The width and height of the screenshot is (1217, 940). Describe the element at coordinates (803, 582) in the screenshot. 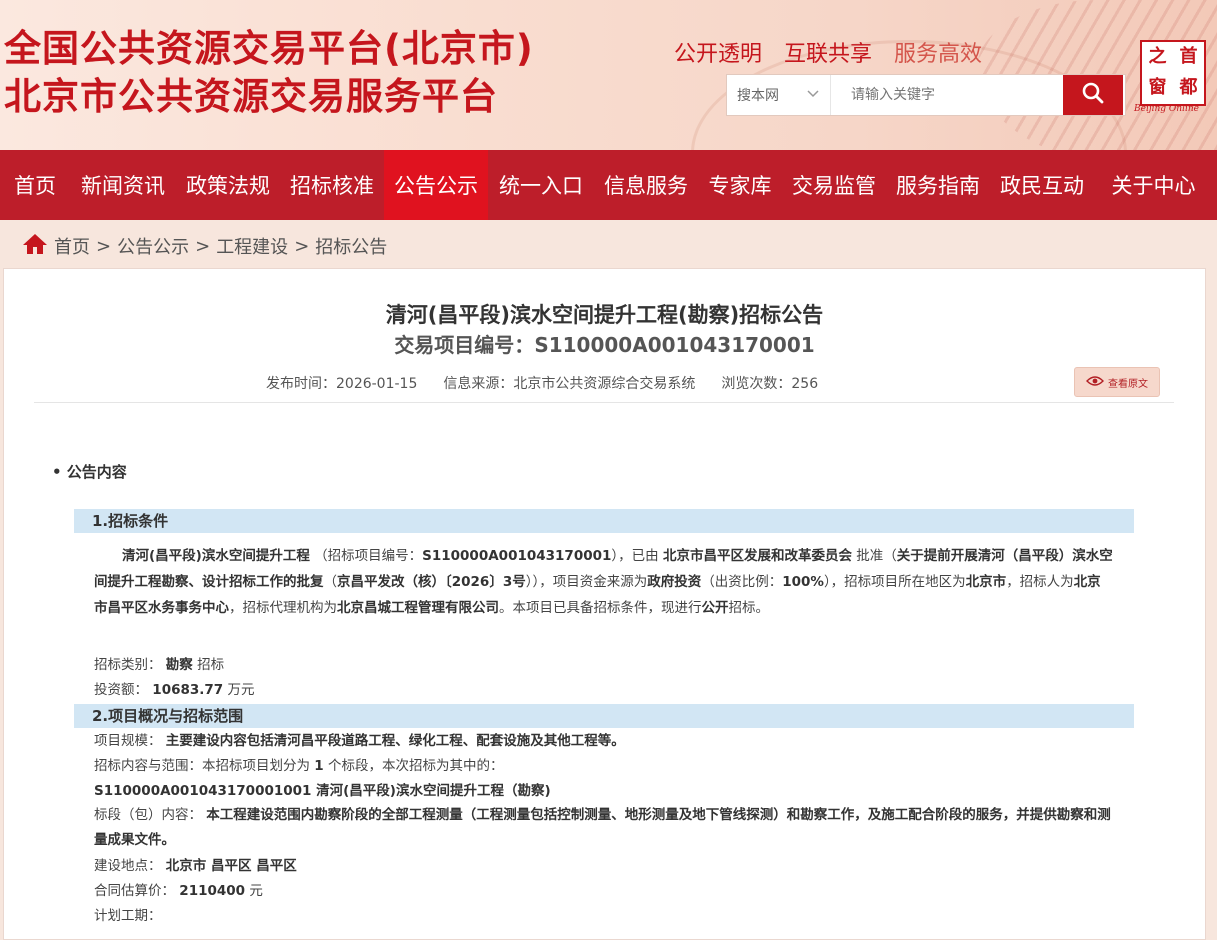

I see `fund-ratio: 100%` at that location.